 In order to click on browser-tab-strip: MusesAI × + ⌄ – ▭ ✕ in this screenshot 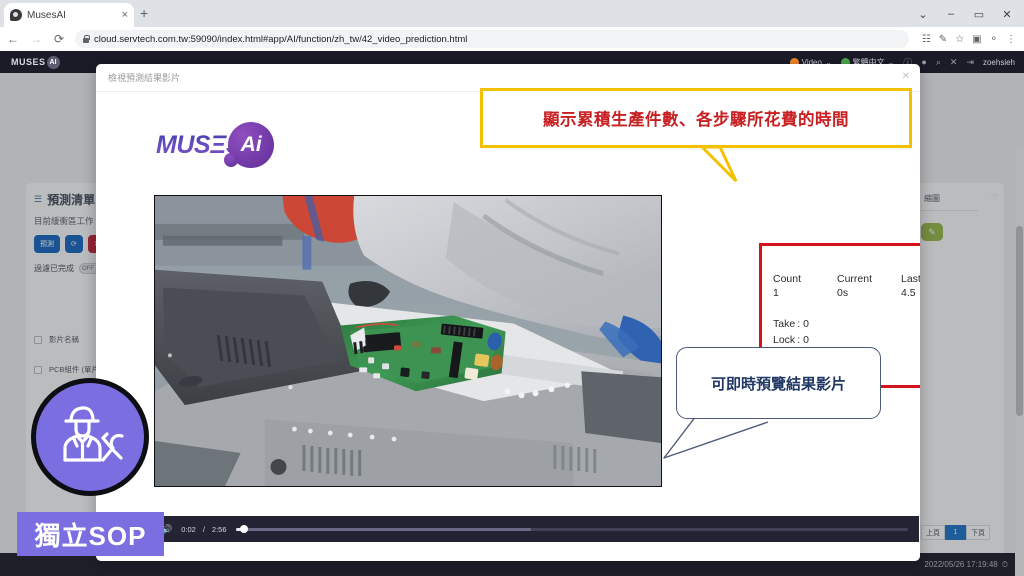, I will do `click(512, 13)`.